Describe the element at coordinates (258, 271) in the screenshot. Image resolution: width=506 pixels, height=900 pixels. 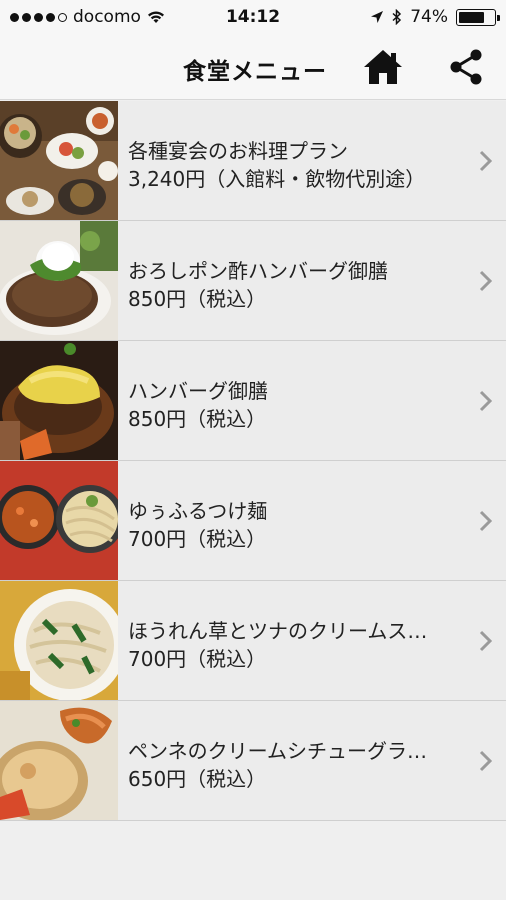
I see `menu-item-name: おろしポン酢ハンバーグ御膳` at that location.